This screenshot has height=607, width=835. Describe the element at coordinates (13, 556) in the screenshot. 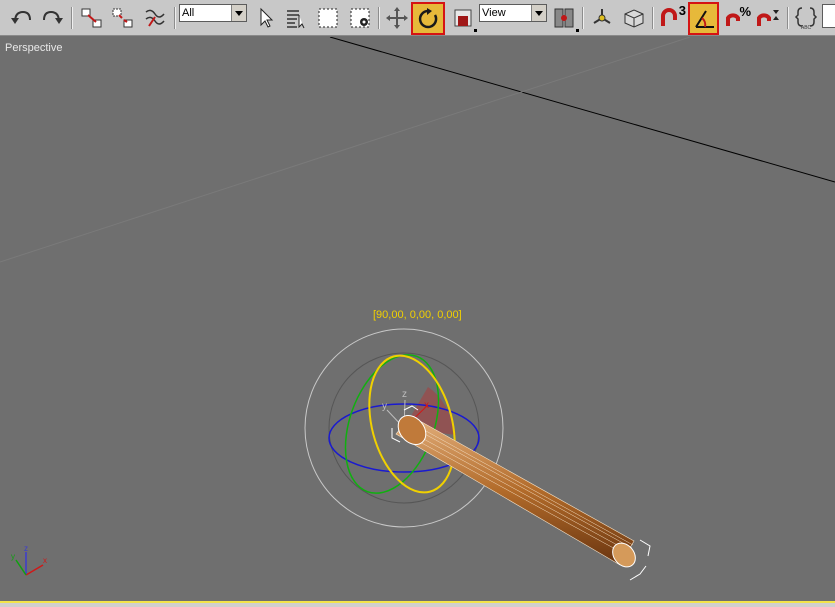

I see `tripod-y-label: y` at that location.